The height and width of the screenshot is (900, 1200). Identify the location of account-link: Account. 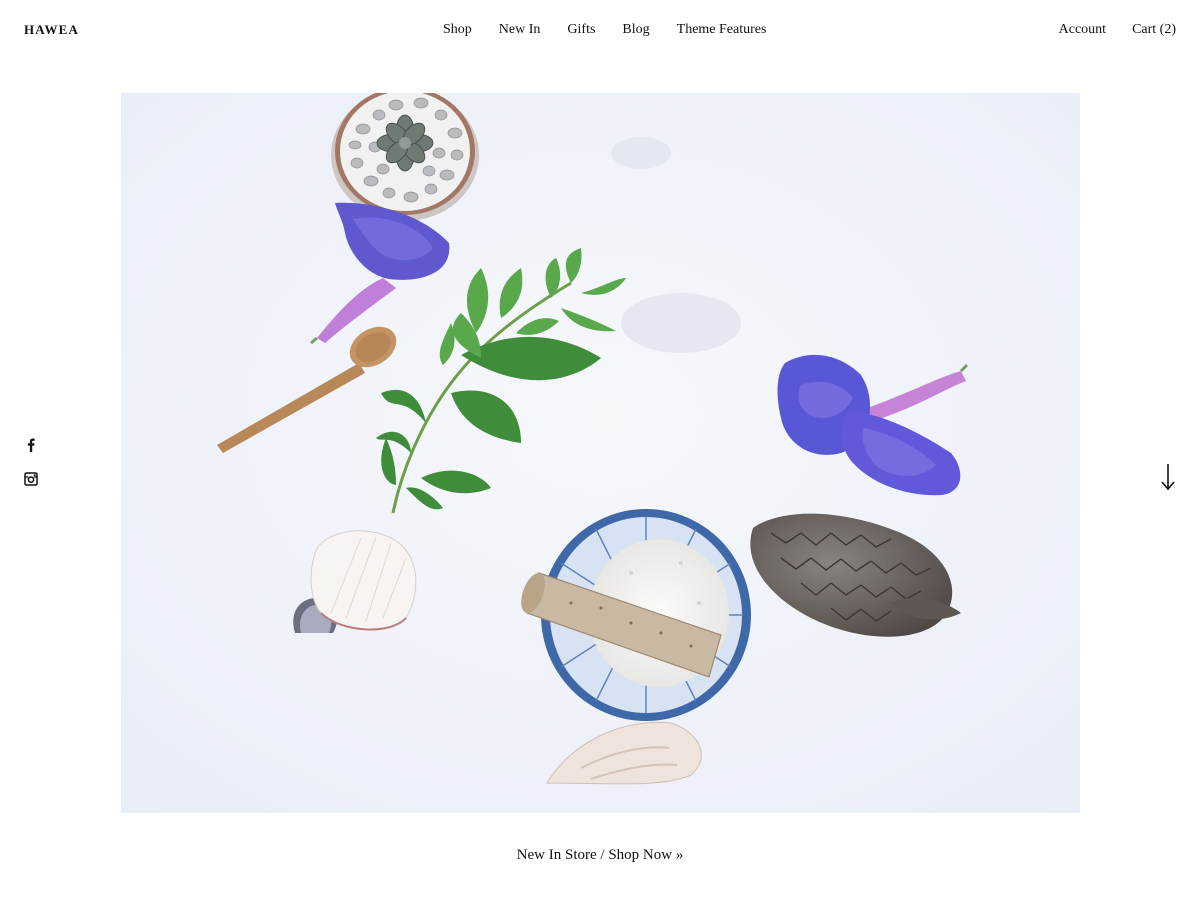
(1082, 30).